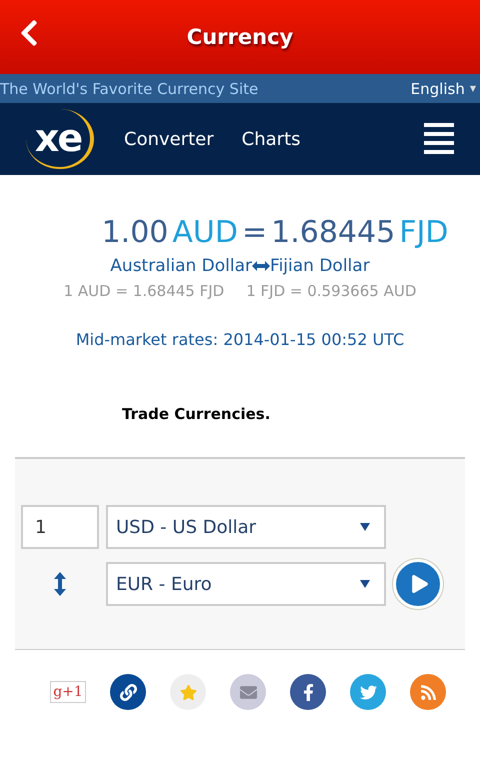 The height and width of the screenshot is (761, 480). I want to click on menu-icon, so click(439, 139).